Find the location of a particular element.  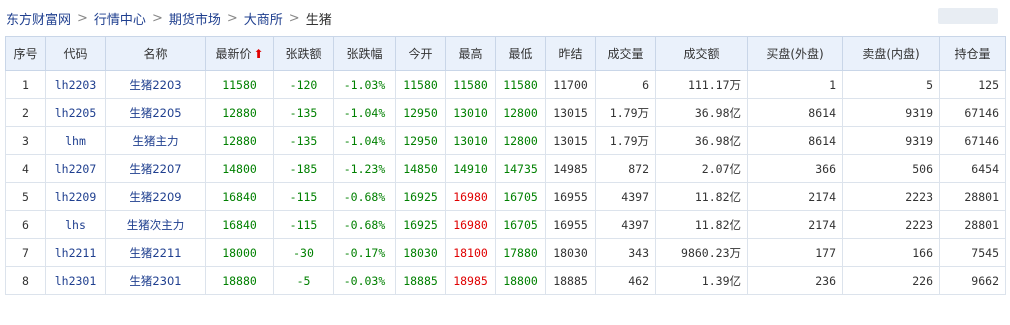

cell-amount: 2.07亿 is located at coordinates (701, 168).